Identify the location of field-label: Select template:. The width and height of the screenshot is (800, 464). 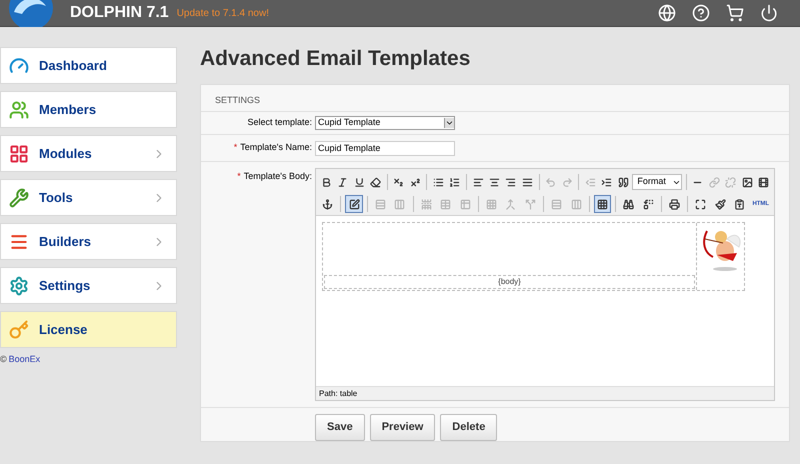
(279, 122).